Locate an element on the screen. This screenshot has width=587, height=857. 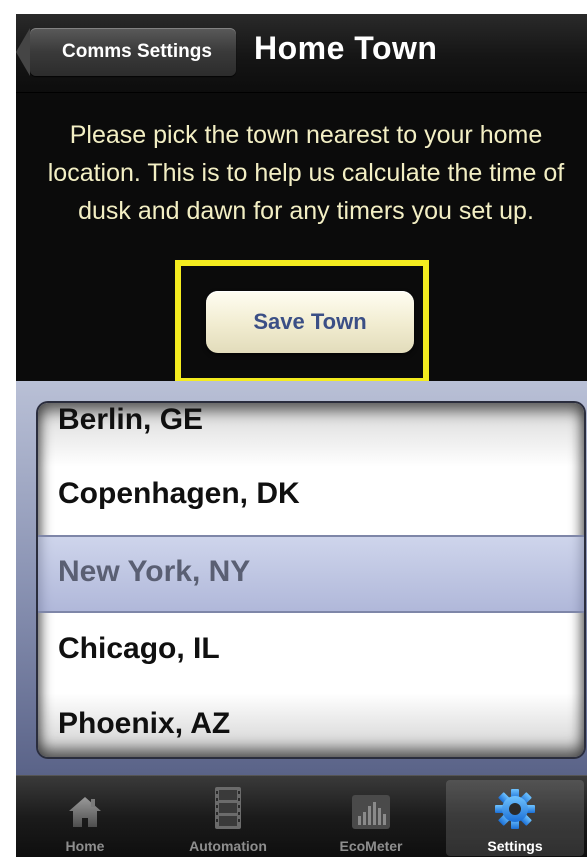
home-icon is located at coordinates (85, 812).